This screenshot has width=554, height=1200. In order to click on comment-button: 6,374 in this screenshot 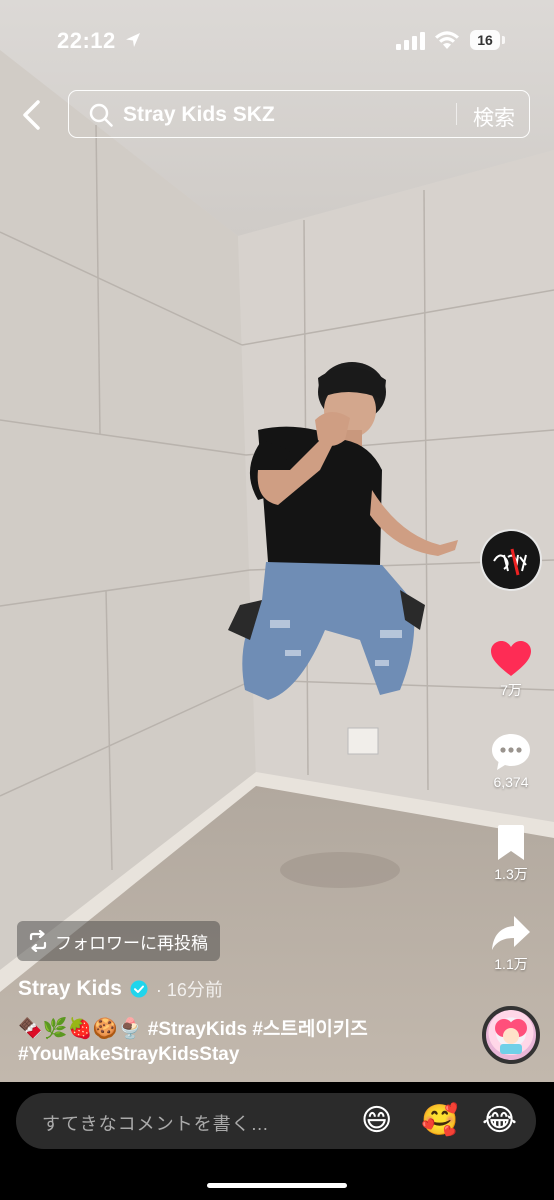, I will do `click(511, 761)`.